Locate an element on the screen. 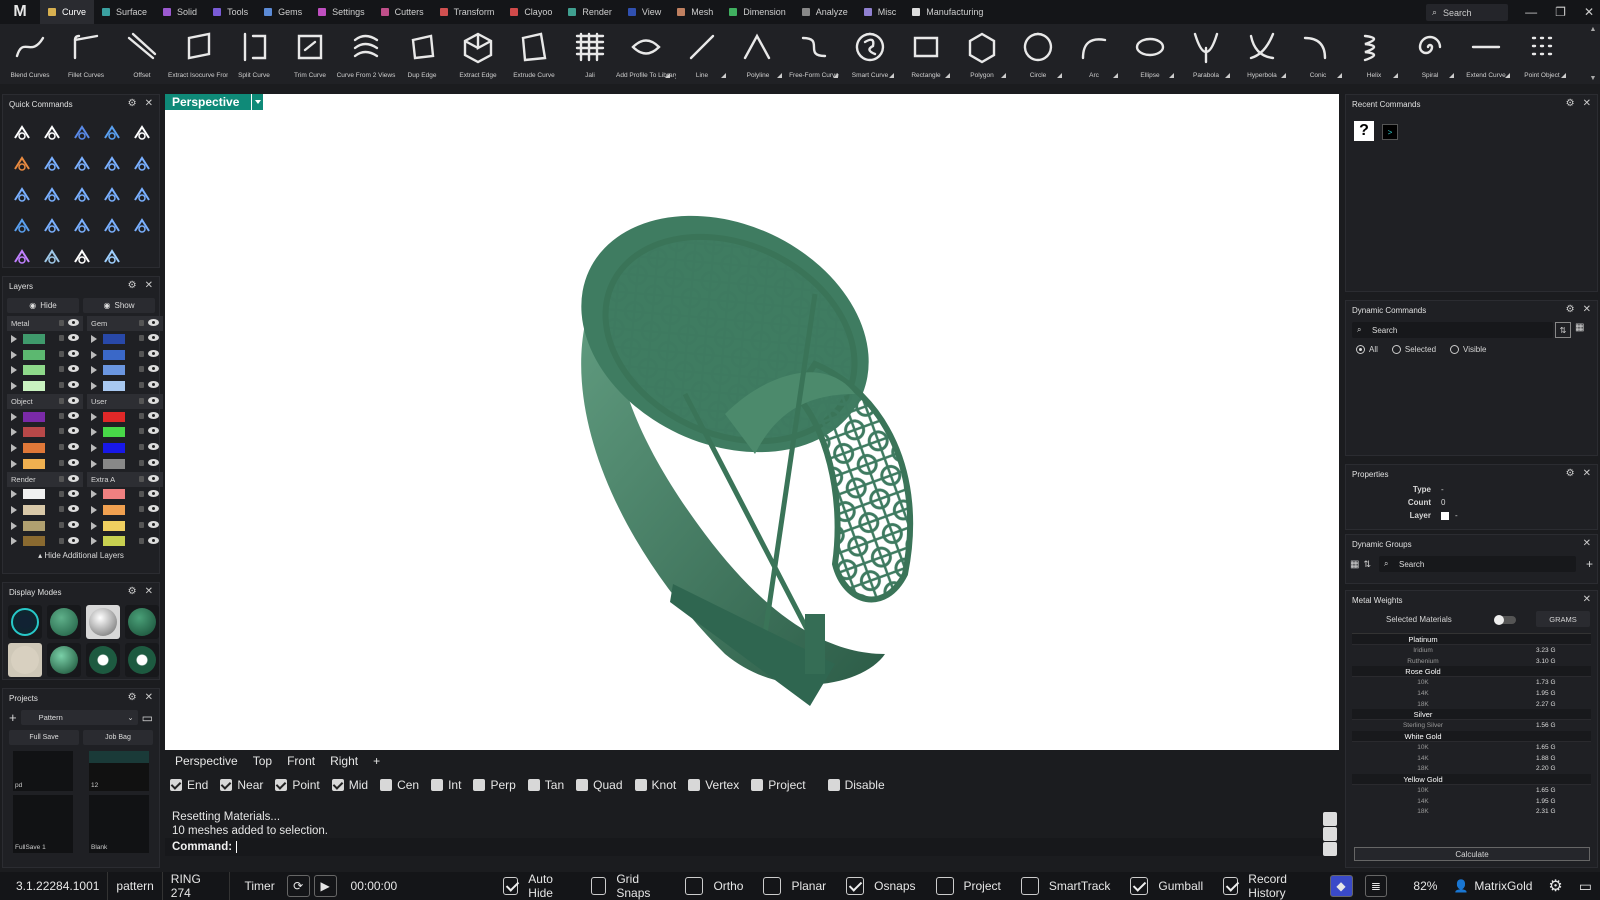 This screenshot has width=1600, height=900. helix-button: Helix is located at coordinates (1374, 54).